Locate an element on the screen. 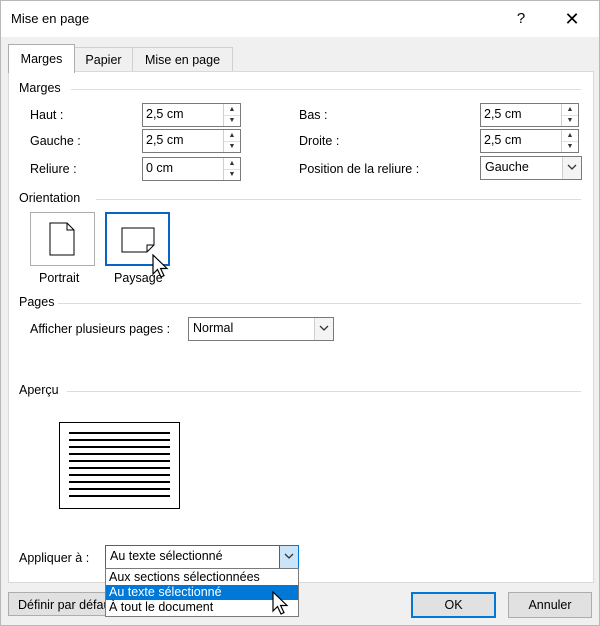  cancel-button: Annuler is located at coordinates (550, 605).